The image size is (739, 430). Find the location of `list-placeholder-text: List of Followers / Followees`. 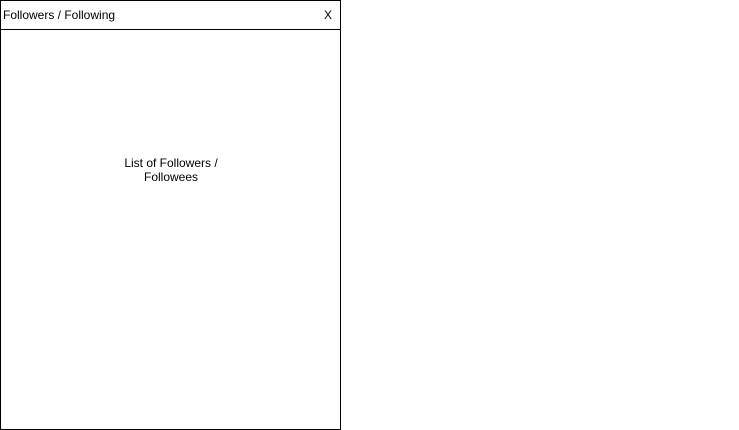

list-placeholder-text: List of Followers / Followees is located at coordinates (171, 170).